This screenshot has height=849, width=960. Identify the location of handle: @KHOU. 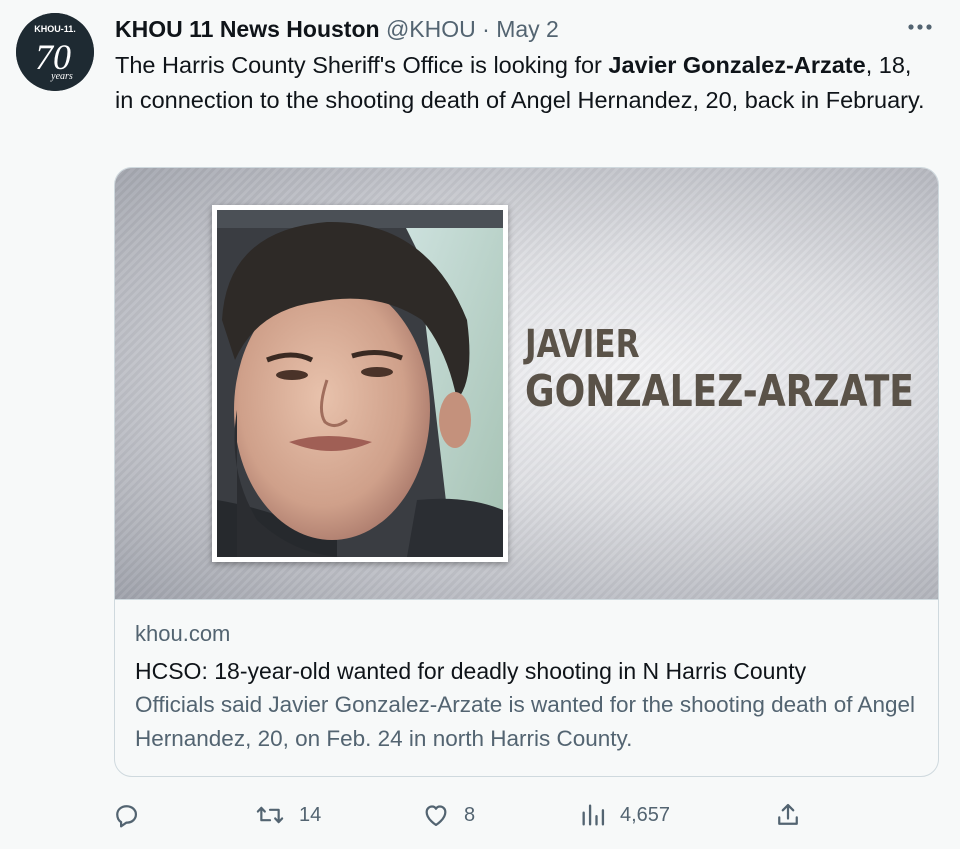
(431, 29).